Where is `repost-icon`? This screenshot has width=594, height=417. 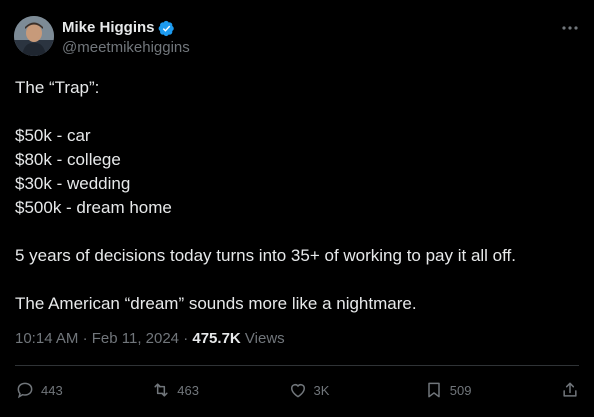 repost-icon is located at coordinates (161, 390).